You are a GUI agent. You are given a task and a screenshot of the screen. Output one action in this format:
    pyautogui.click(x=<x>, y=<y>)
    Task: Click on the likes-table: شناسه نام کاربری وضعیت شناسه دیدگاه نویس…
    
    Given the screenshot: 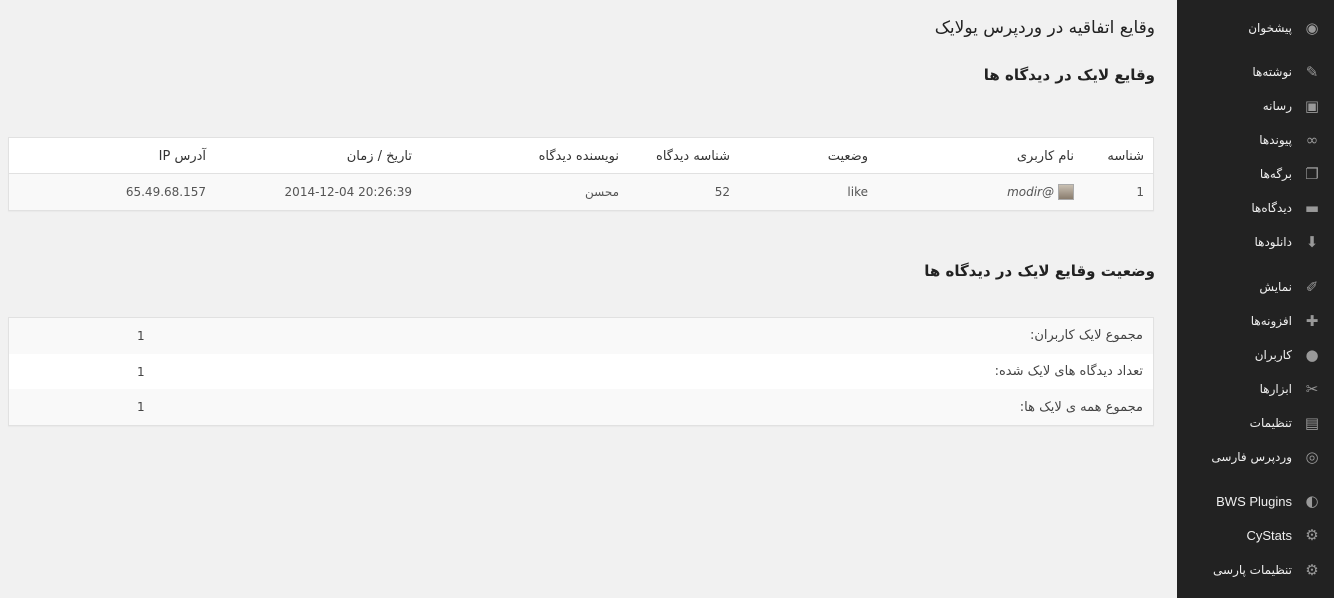 What is the action you would take?
    pyautogui.click(x=581, y=174)
    